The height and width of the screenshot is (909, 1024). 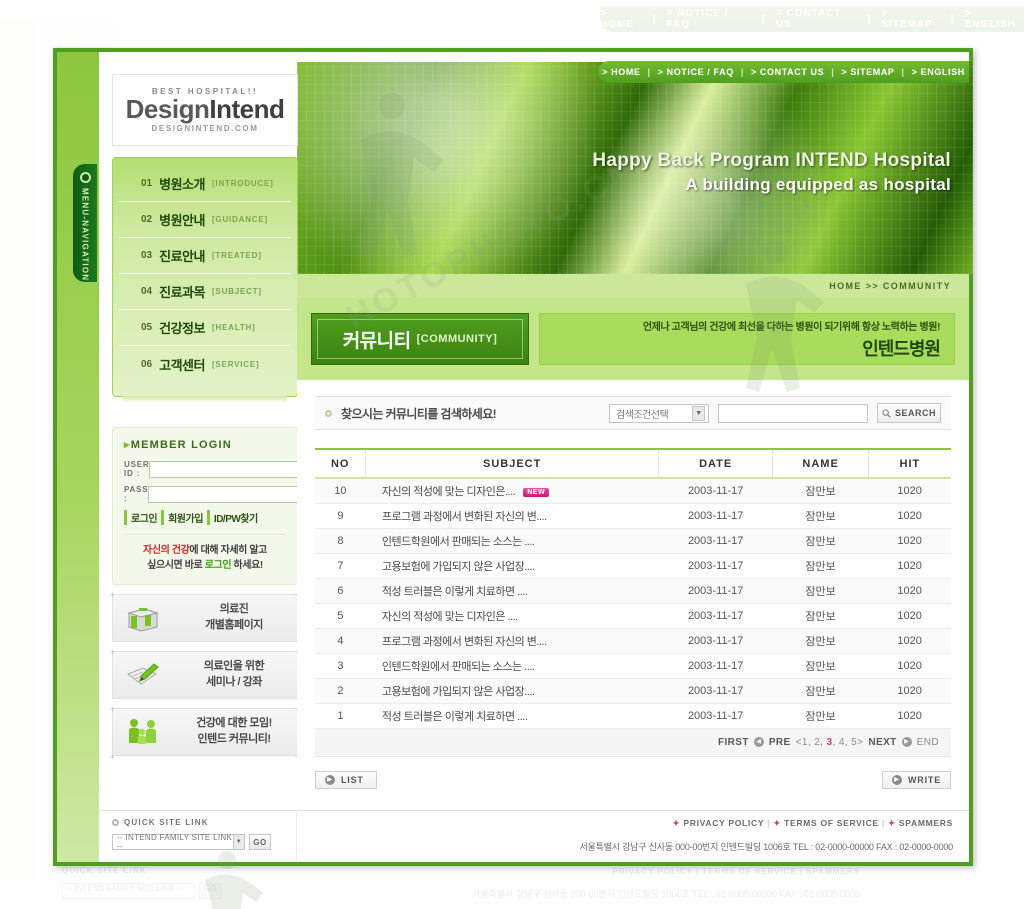 I want to click on logo-domain: DESIGNINTEND.COM, so click(x=205, y=128).